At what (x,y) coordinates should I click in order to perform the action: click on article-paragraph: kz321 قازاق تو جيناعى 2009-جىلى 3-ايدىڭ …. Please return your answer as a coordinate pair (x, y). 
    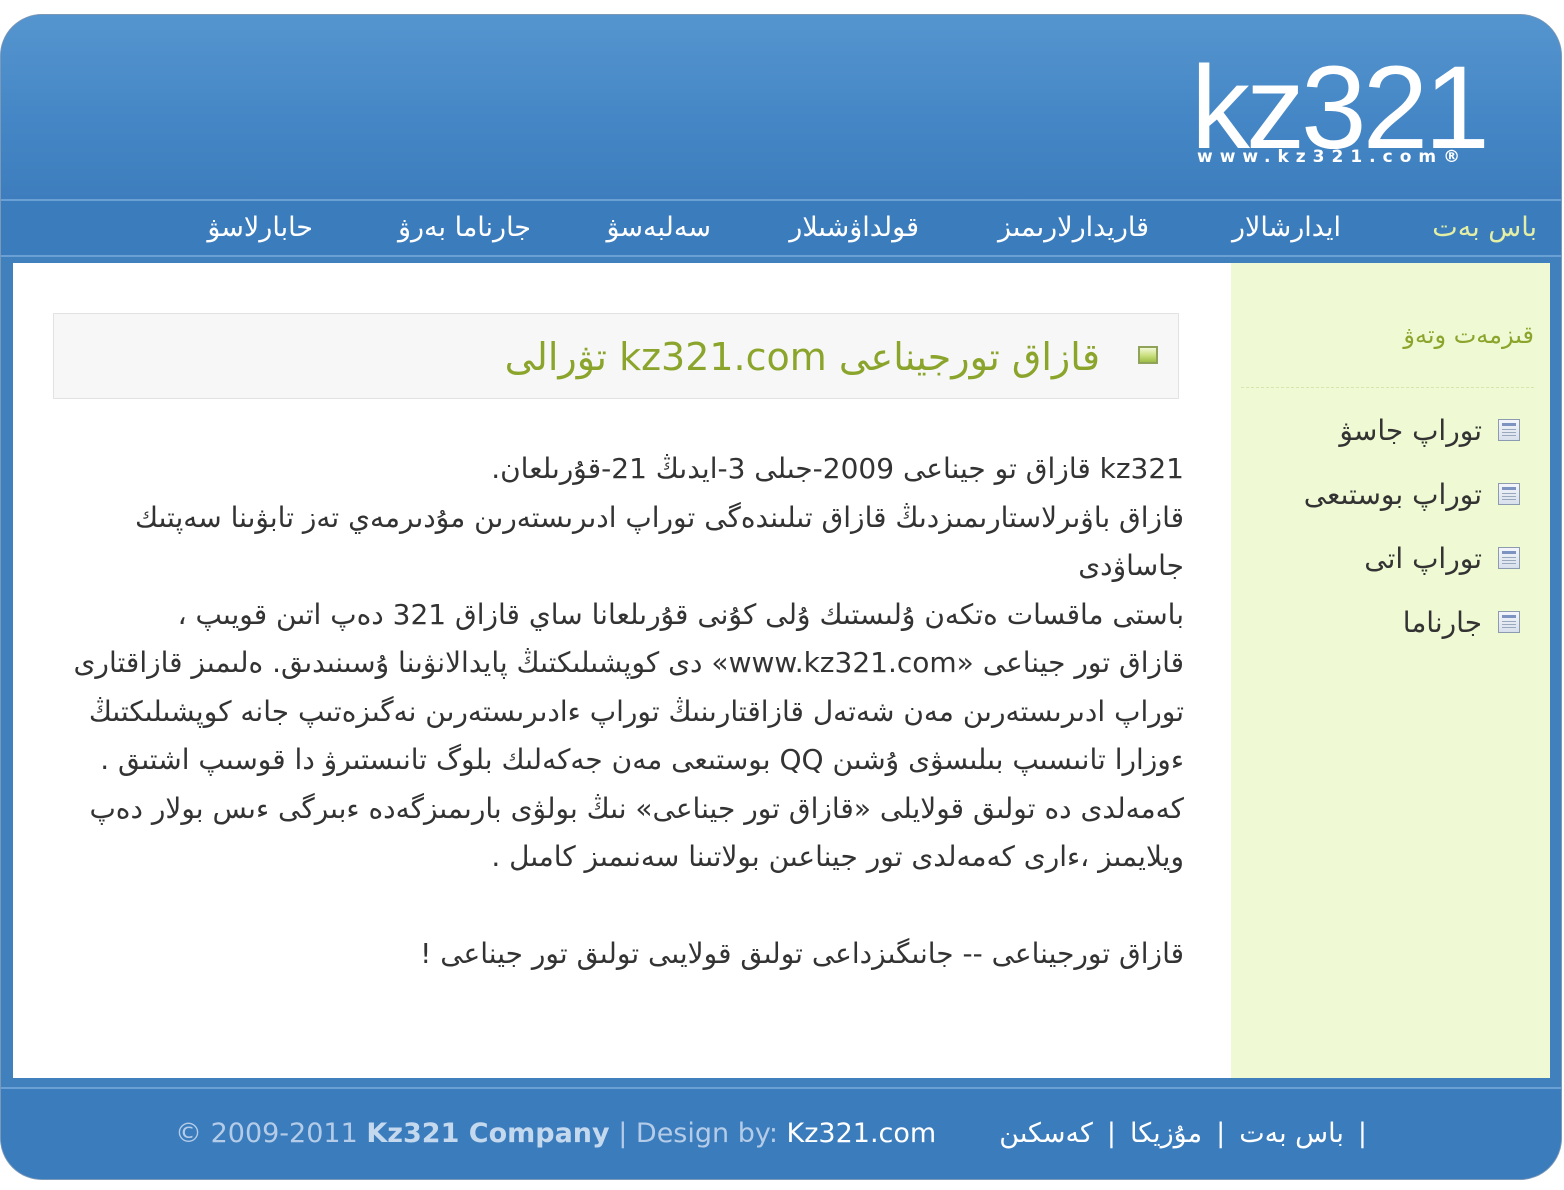
    Looking at the image, I should click on (837, 468).